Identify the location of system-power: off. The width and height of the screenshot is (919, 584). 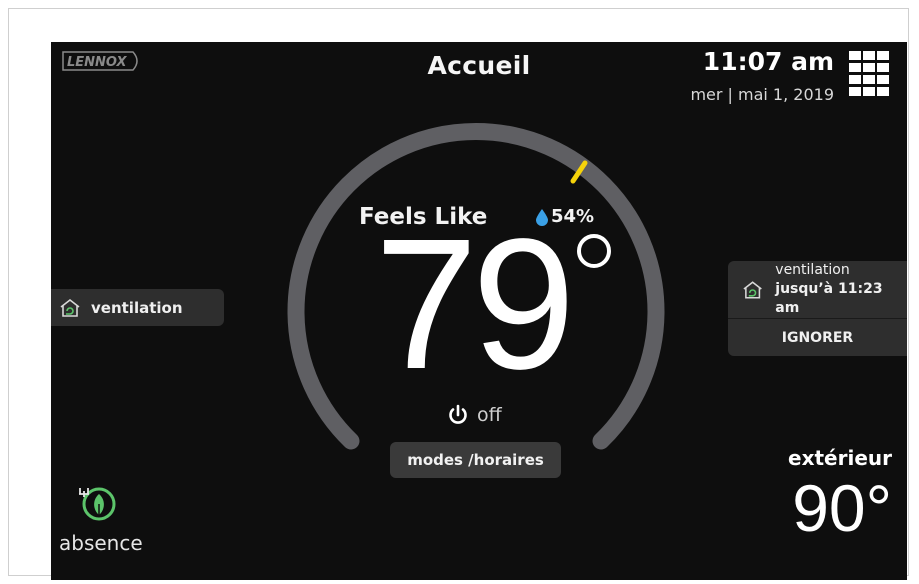
(474, 415).